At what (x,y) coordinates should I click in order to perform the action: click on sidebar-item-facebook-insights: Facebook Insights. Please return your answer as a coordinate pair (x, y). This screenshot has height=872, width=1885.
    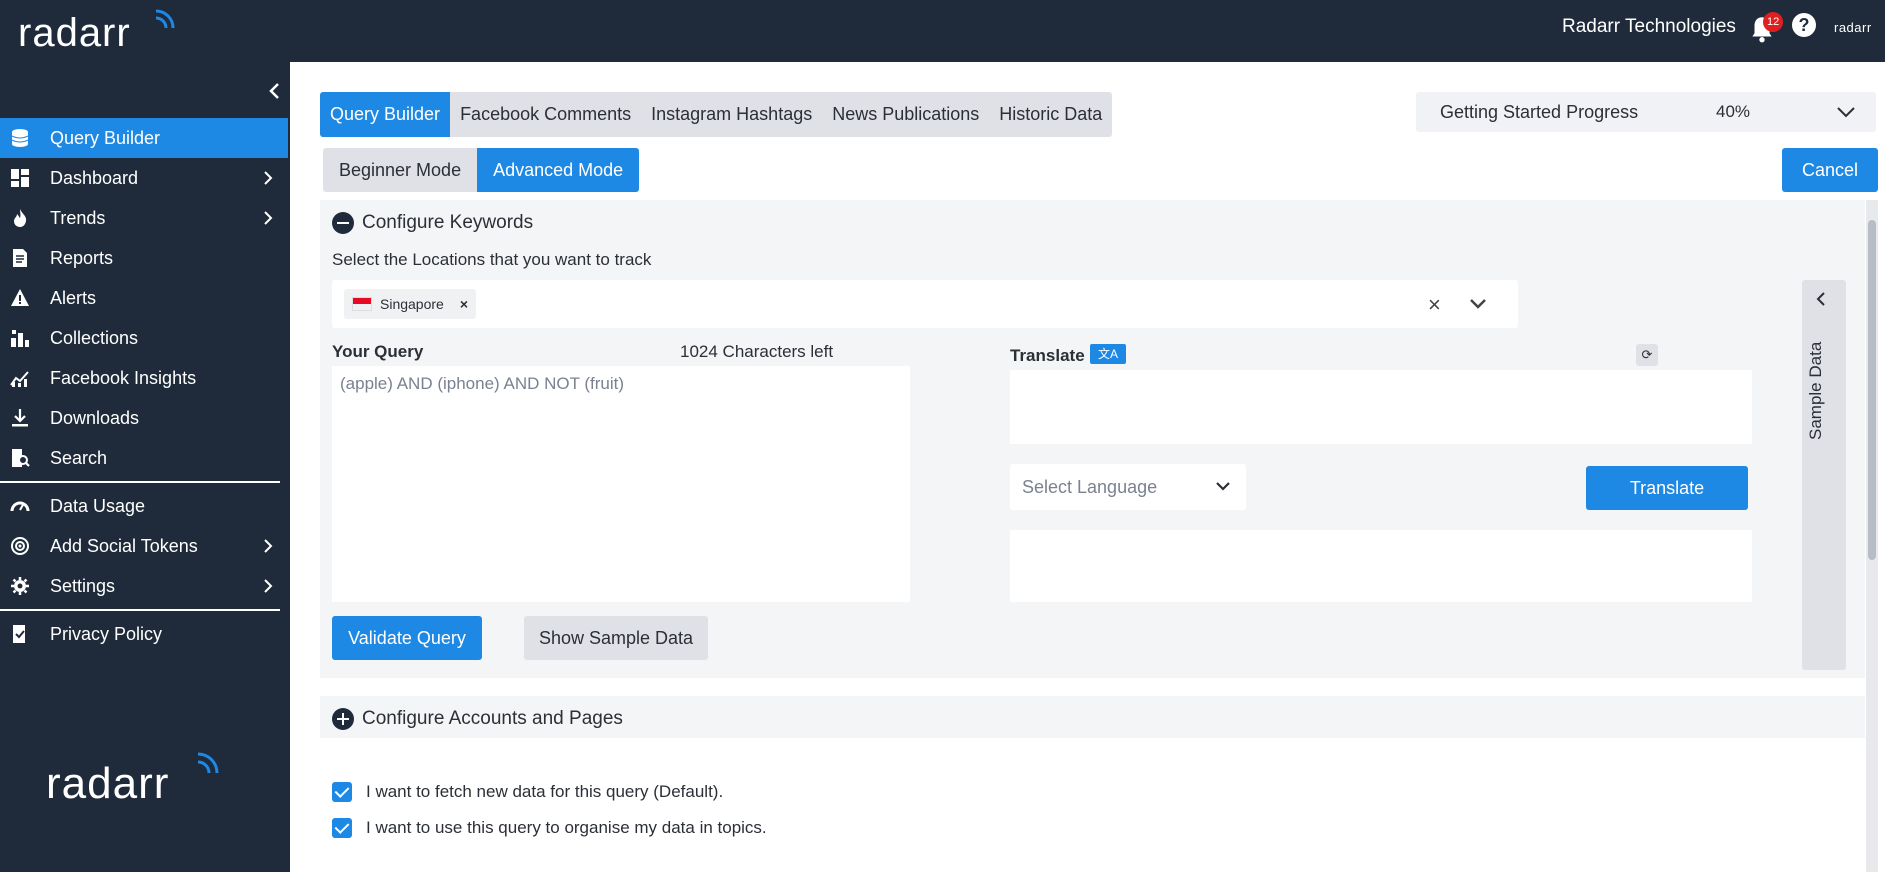
    Looking at the image, I should click on (144, 378).